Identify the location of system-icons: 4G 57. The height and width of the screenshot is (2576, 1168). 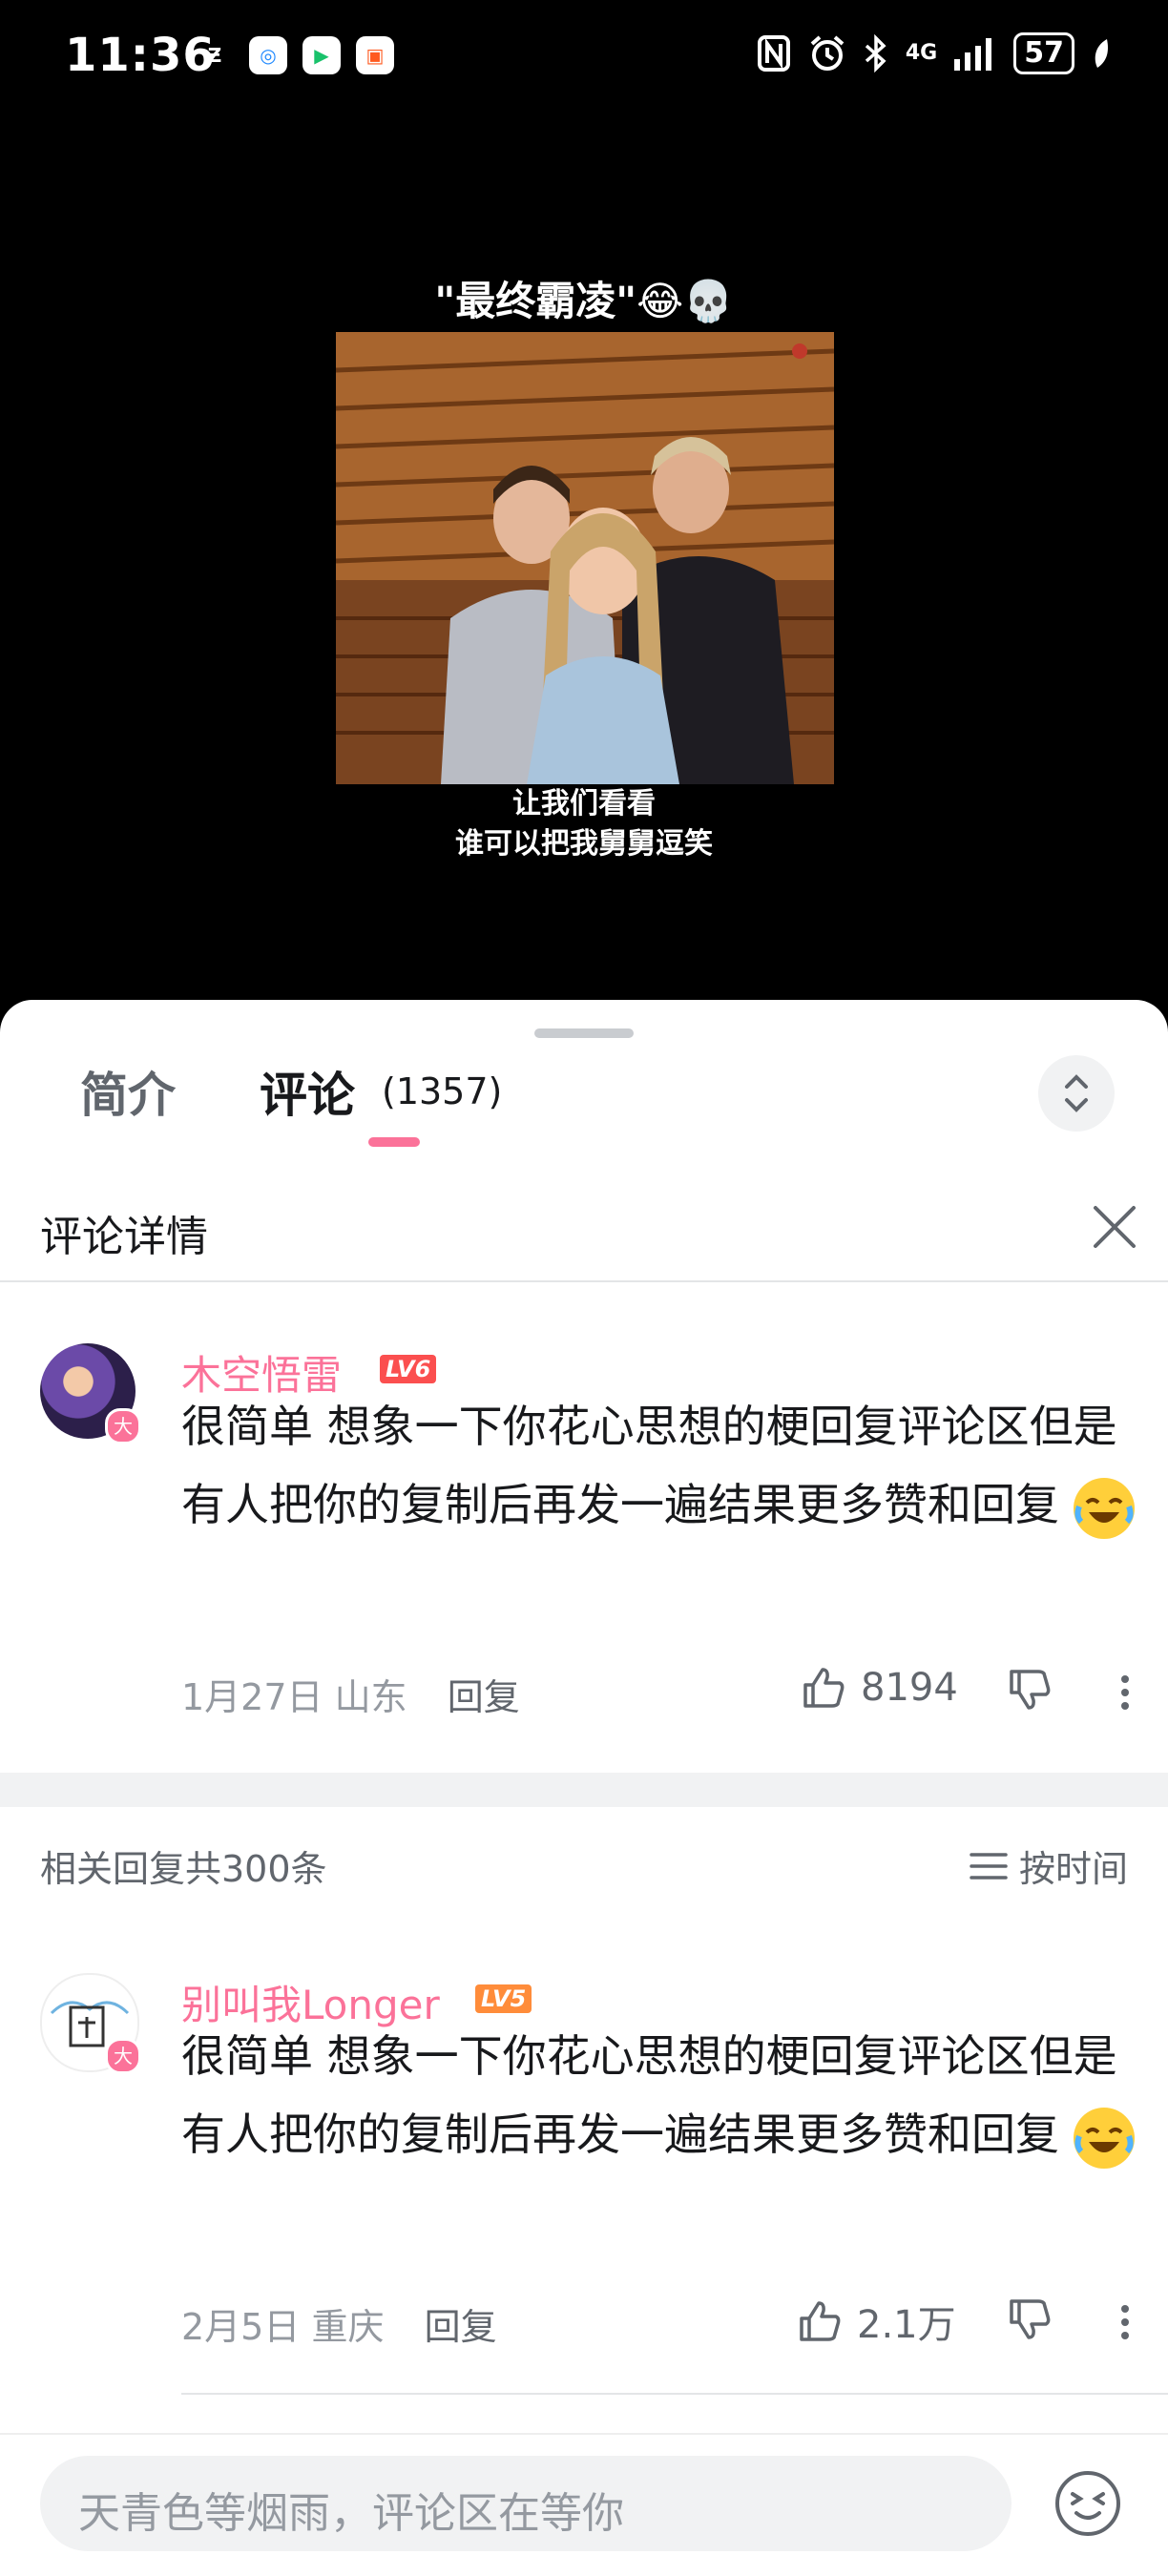
(934, 53).